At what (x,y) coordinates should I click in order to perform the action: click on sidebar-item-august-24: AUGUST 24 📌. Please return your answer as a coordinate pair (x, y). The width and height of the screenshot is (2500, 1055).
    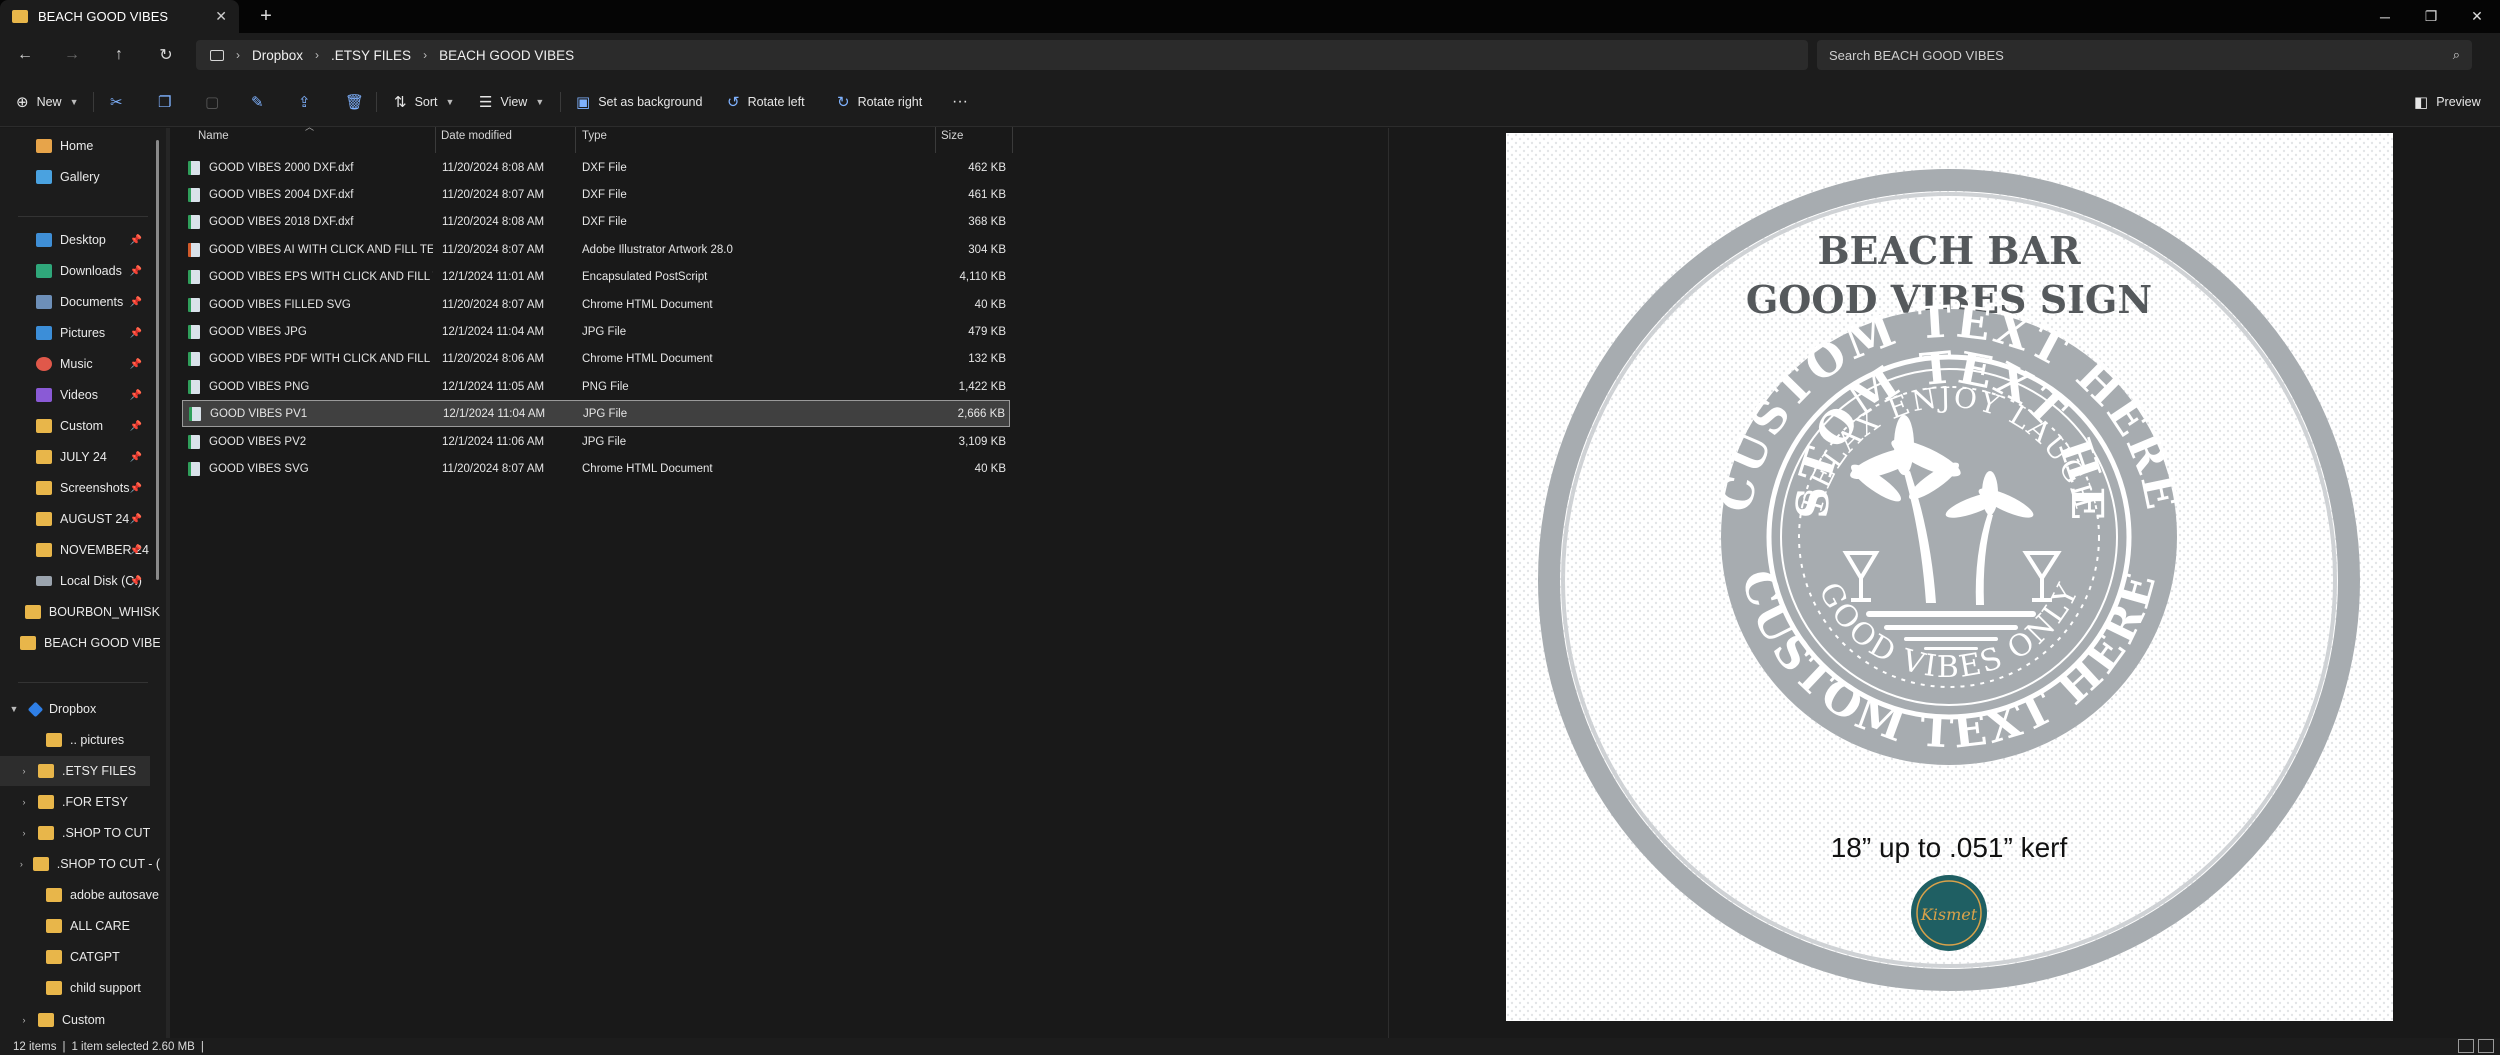
    Looking at the image, I should click on (80, 519).